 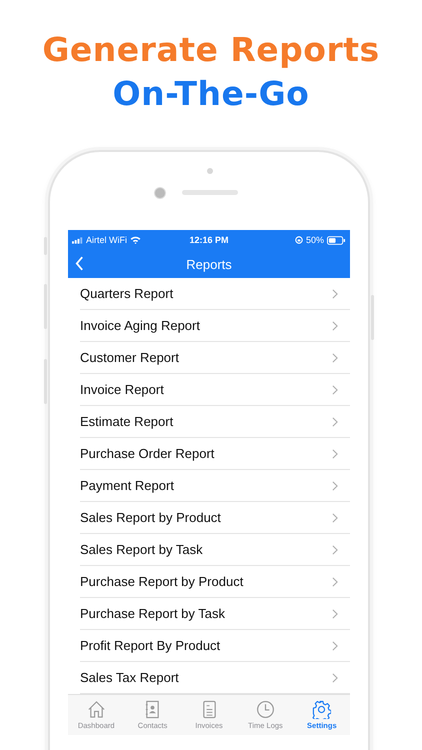 I want to click on report-item: Purchase Order Report, so click(x=215, y=454).